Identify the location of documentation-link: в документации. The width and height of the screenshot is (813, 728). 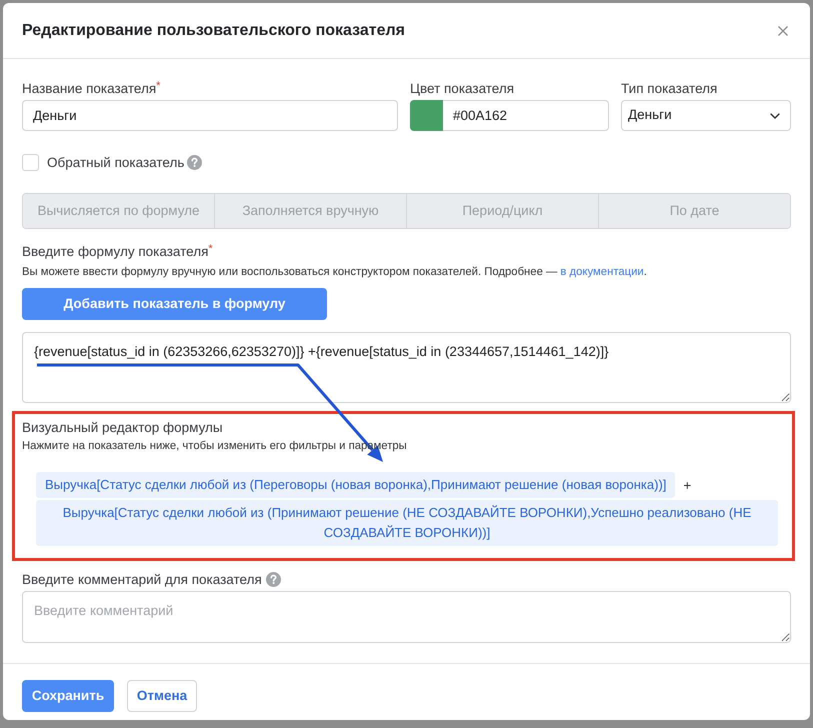
(602, 272).